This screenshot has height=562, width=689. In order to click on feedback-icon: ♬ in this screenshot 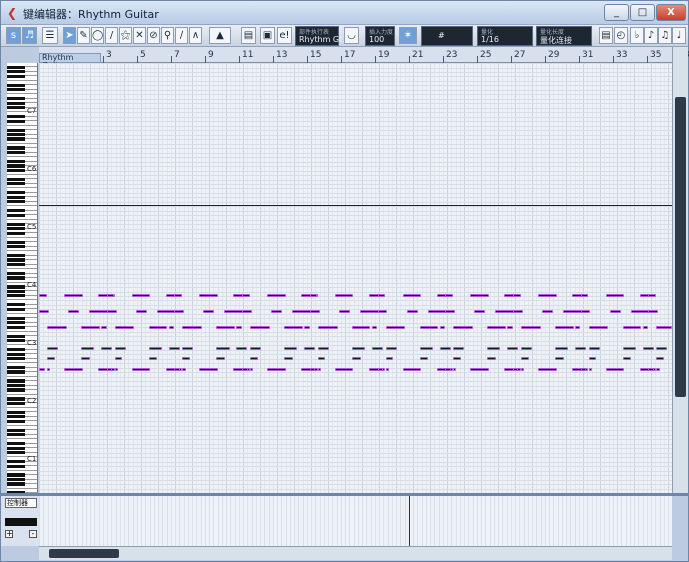, I will do `click(29, 35)`.